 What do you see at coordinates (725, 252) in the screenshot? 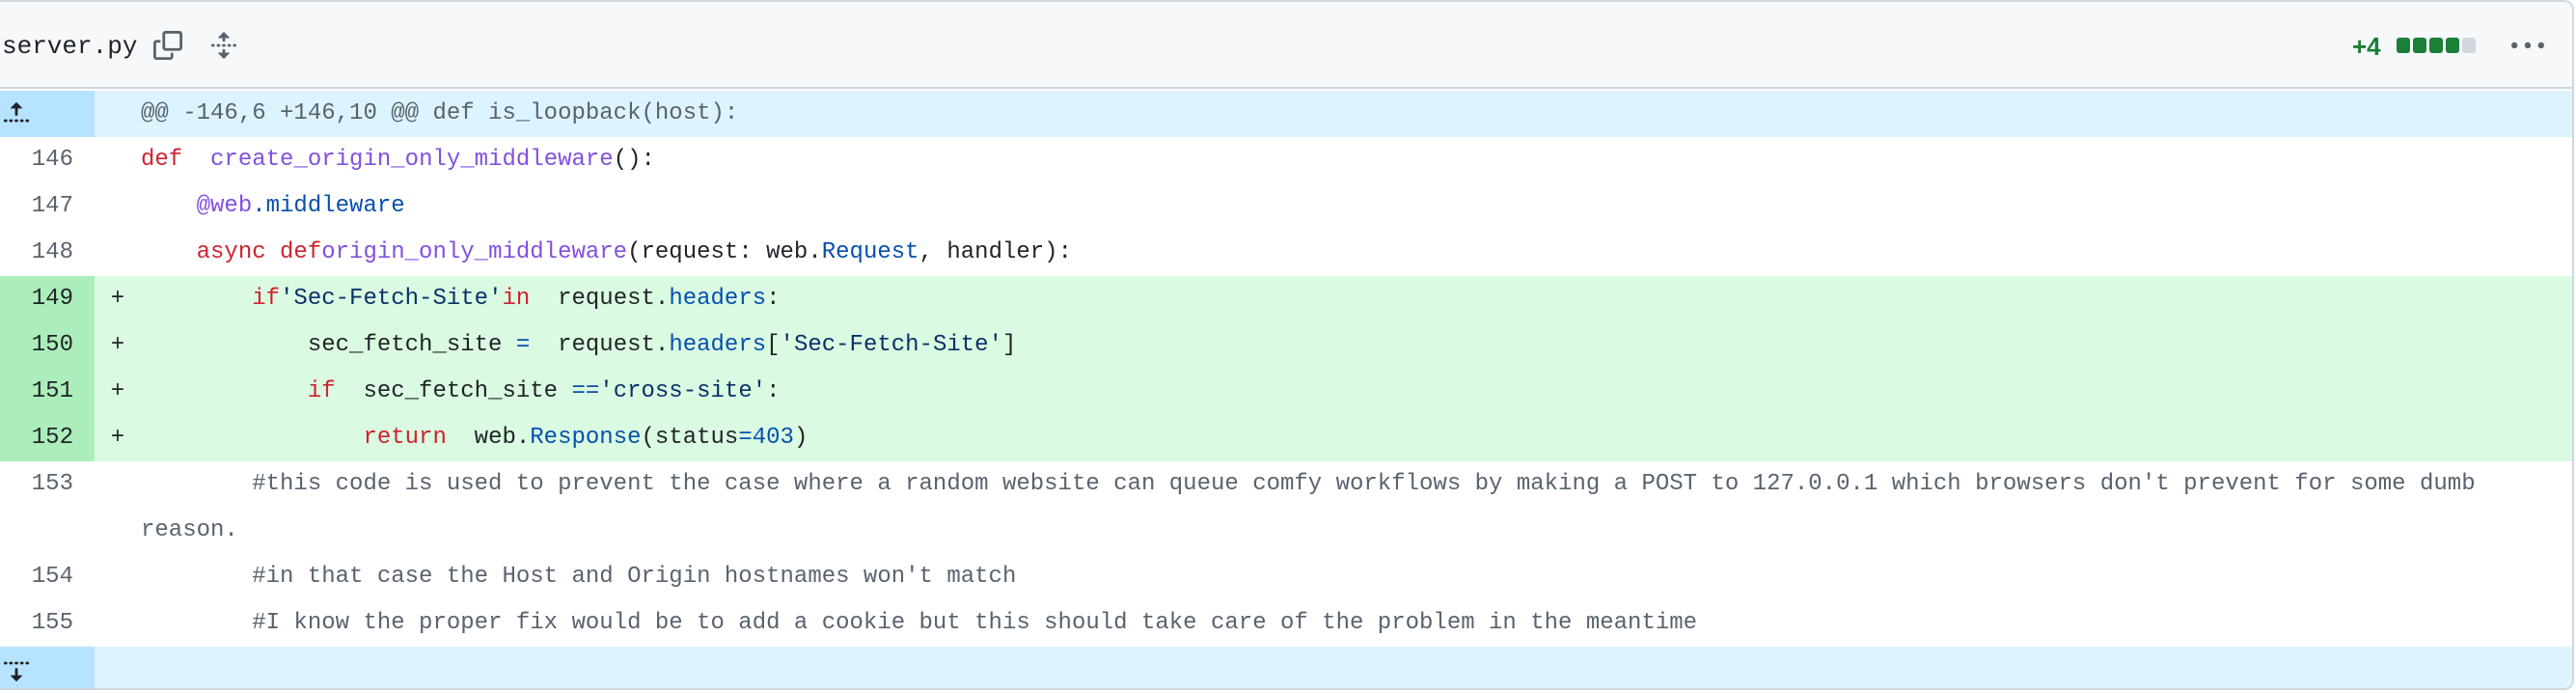
I see `code-token: (request: web.` at bounding box center [725, 252].